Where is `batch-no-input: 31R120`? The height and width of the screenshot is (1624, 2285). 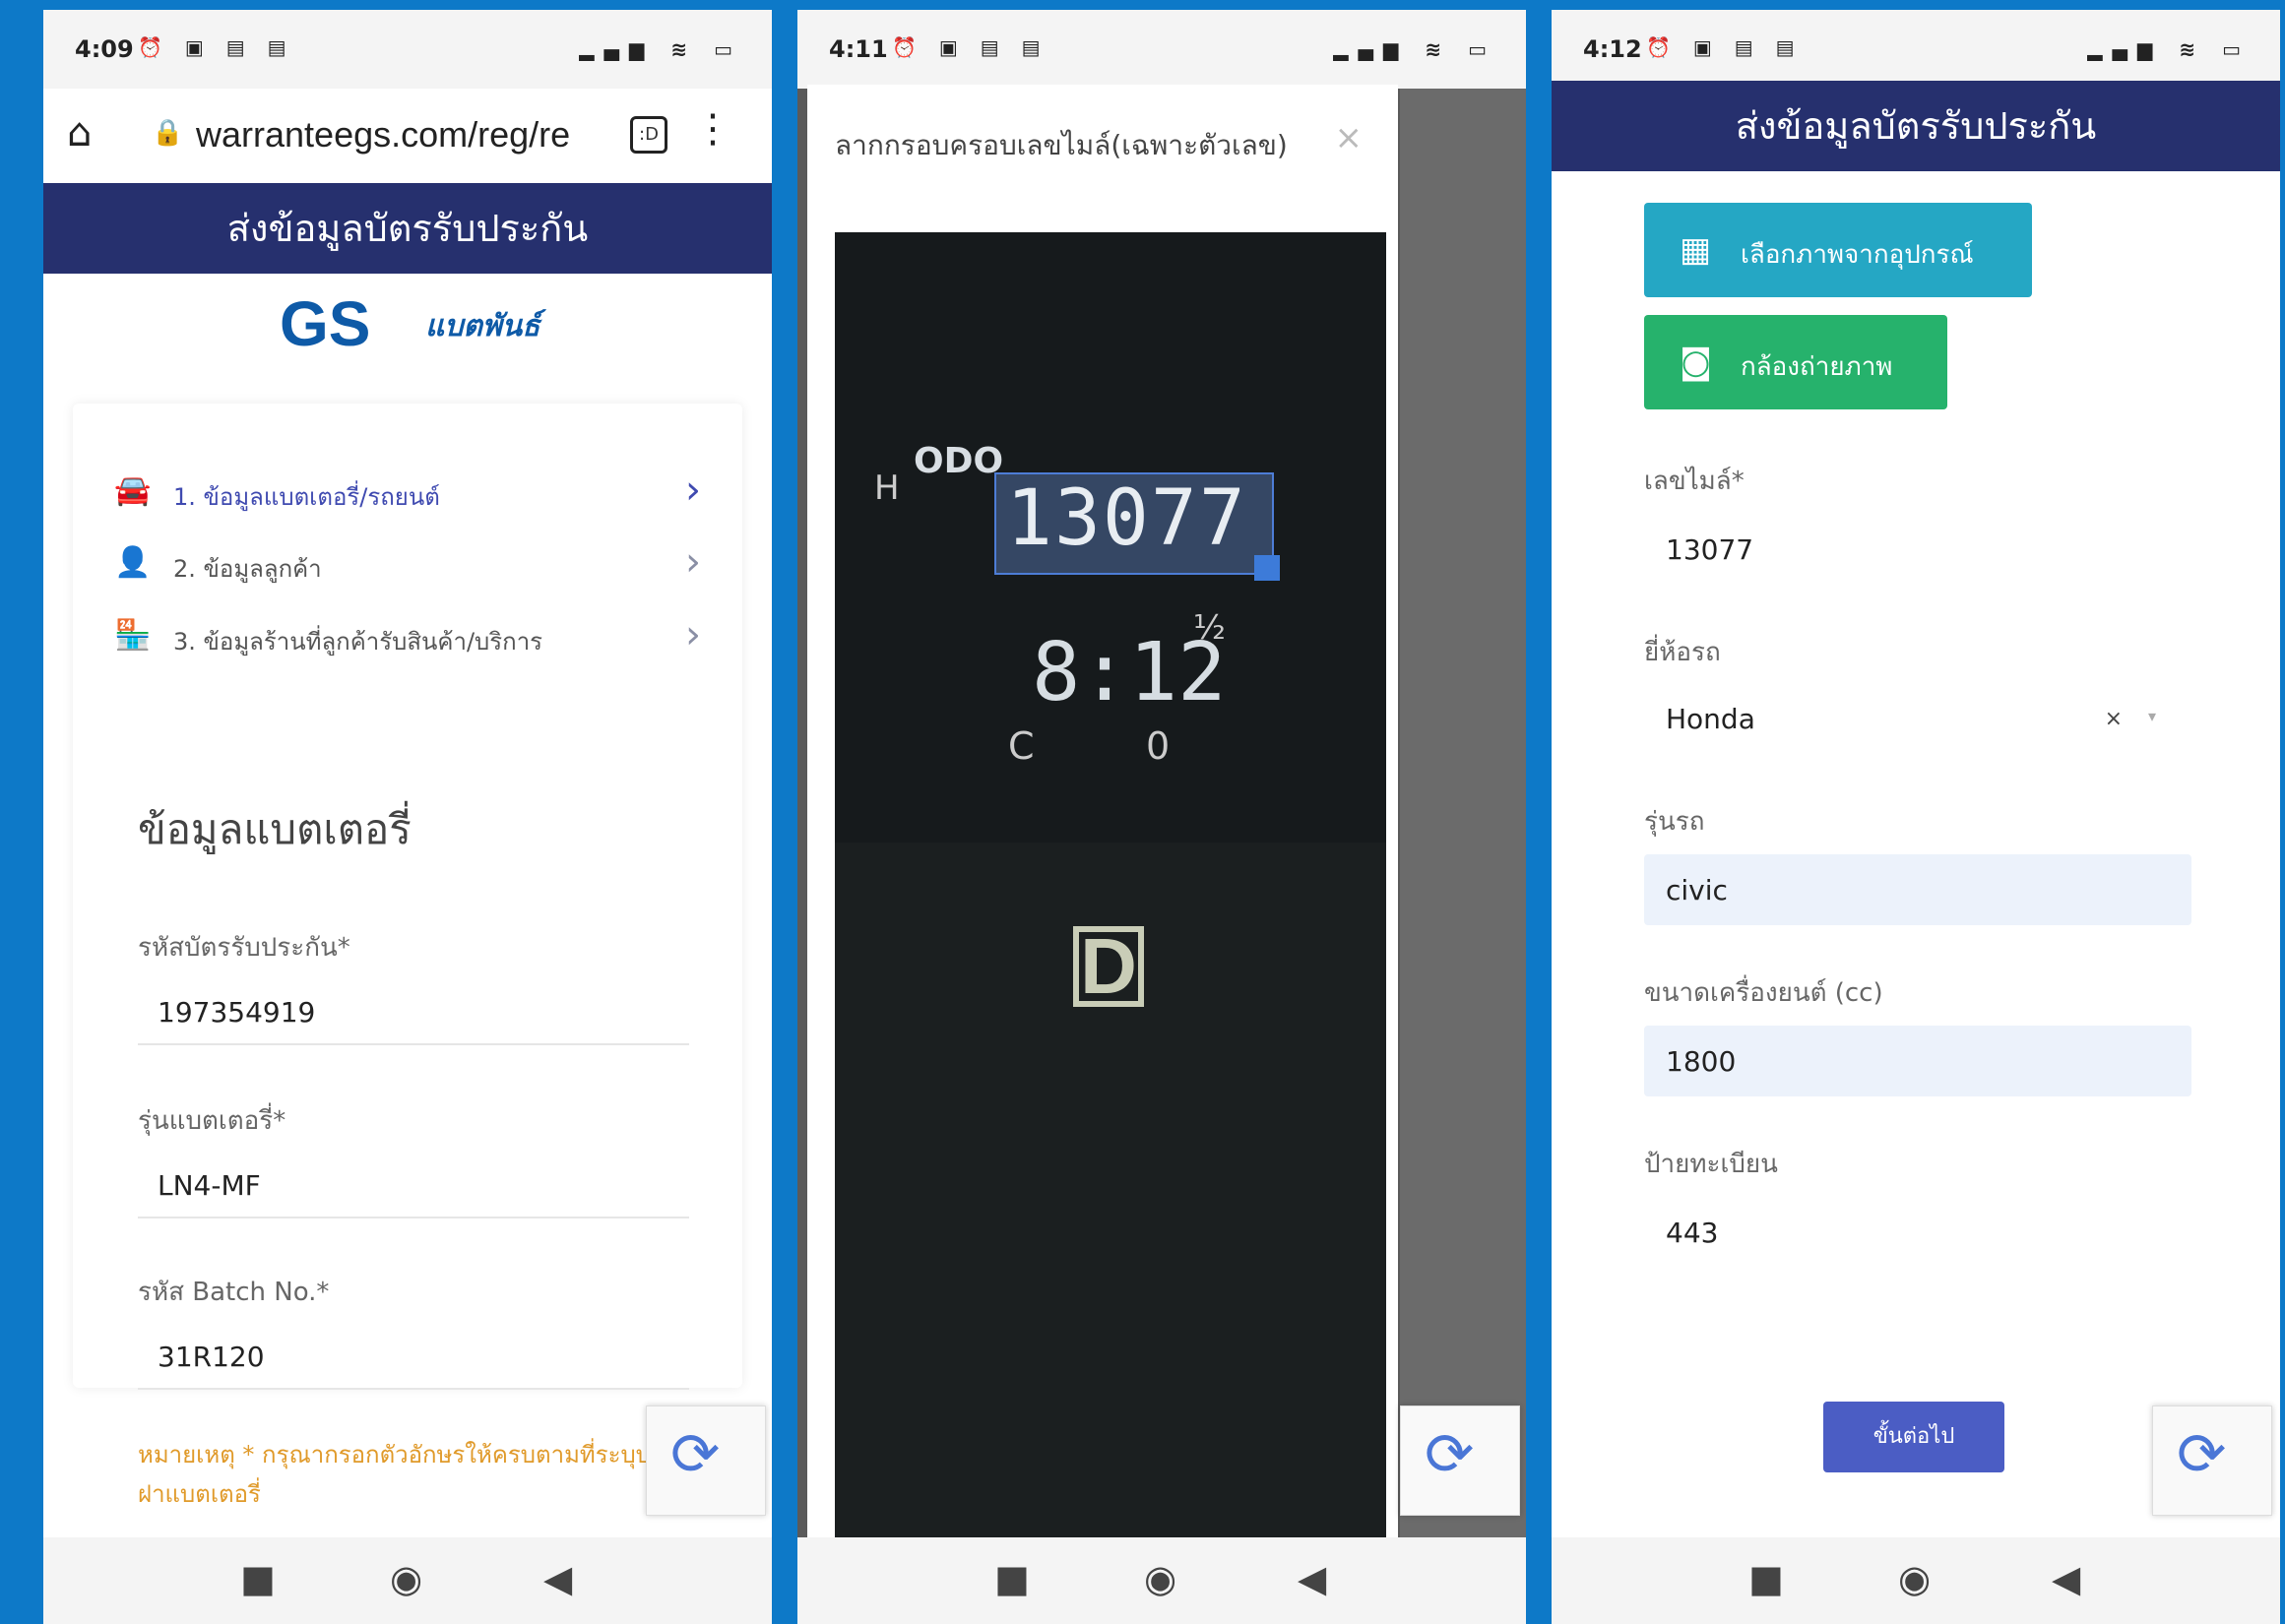
batch-no-input: 31R120 is located at coordinates (211, 1357).